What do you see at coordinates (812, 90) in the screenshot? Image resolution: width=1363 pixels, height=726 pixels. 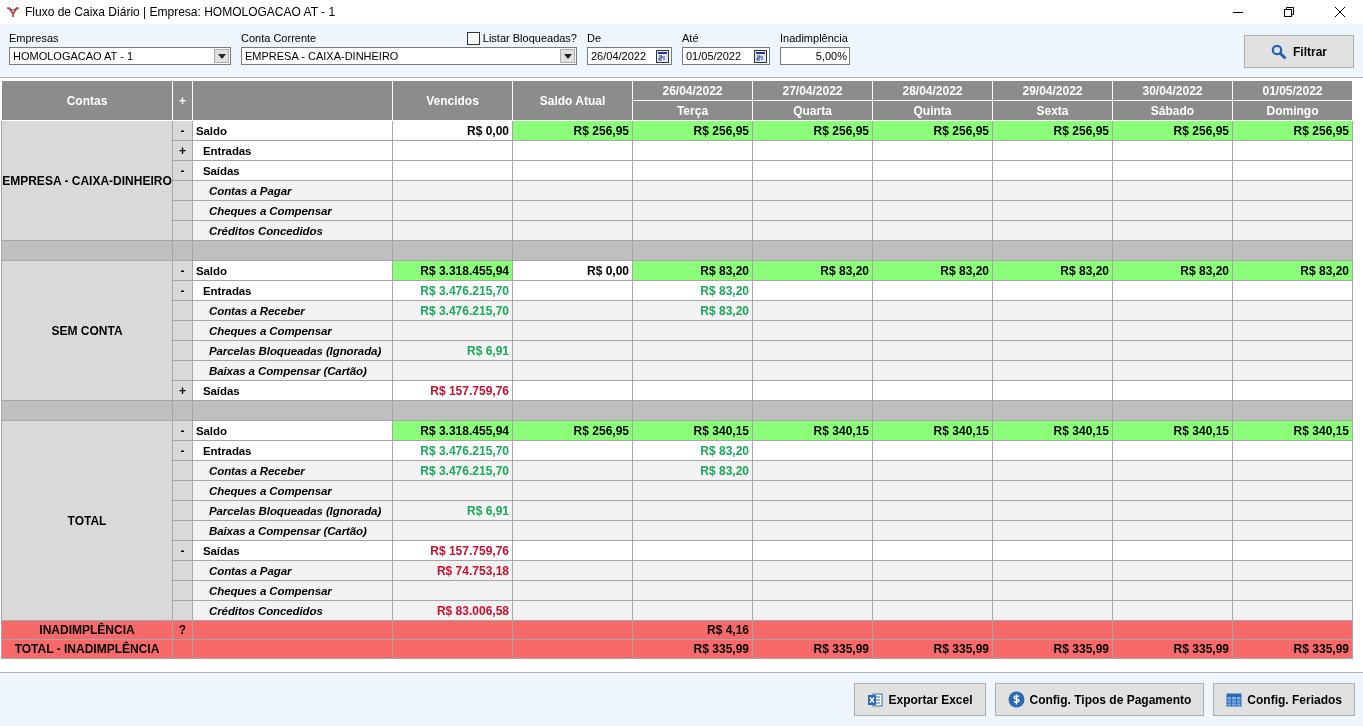 I see `date-header: 27/04/2022` at bounding box center [812, 90].